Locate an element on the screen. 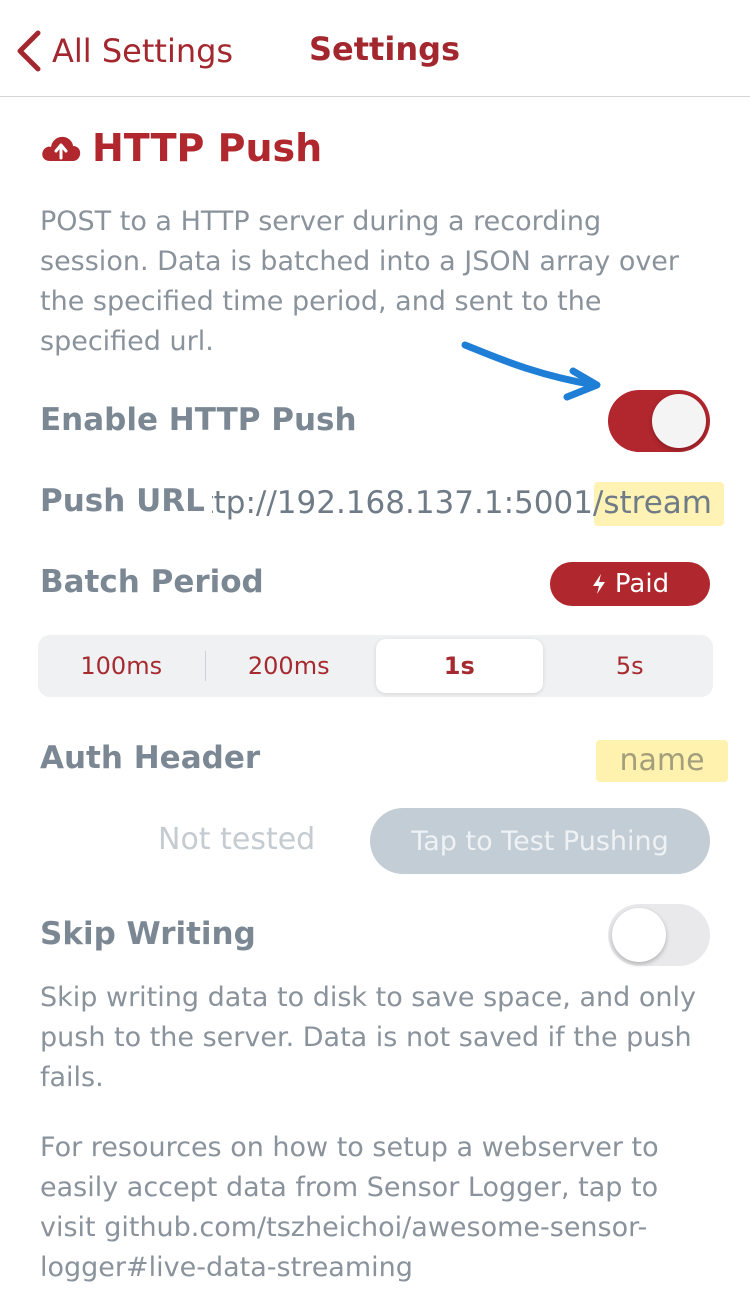 The image size is (750, 1305). push-url-value: http://192.168.137.1:5001/stream is located at coordinates (462, 503).